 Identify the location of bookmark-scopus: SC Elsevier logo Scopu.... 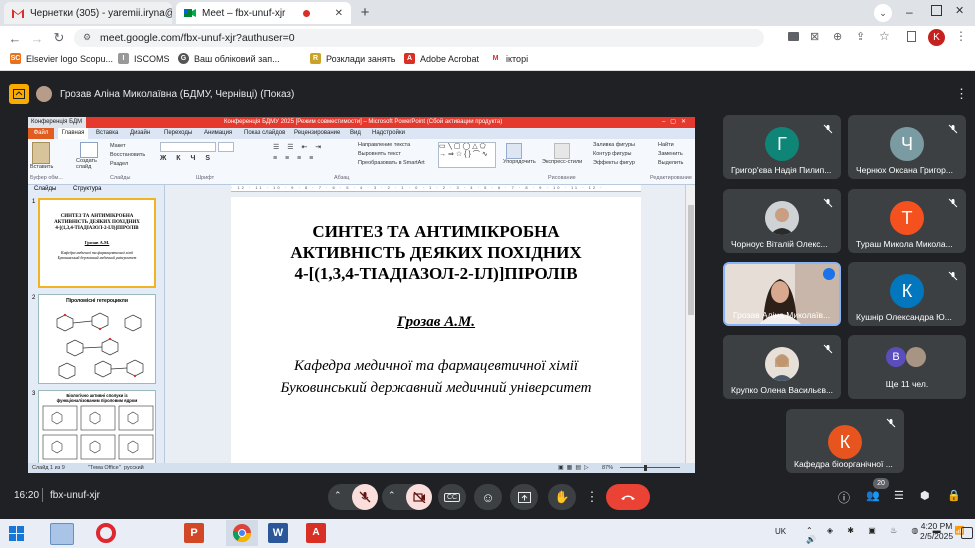
(61, 58).